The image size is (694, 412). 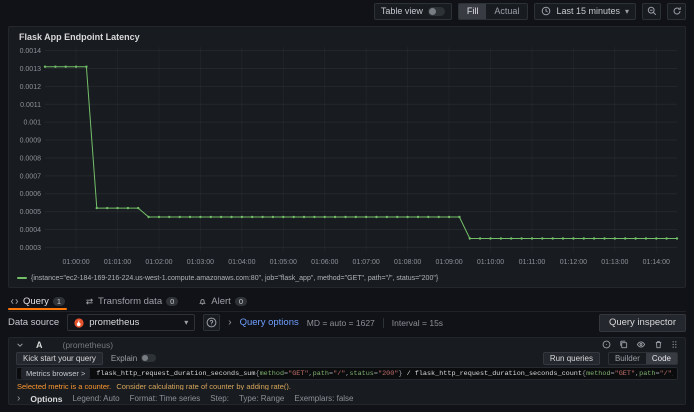 I want to click on chevron-down-icon, so click(x=20, y=345).